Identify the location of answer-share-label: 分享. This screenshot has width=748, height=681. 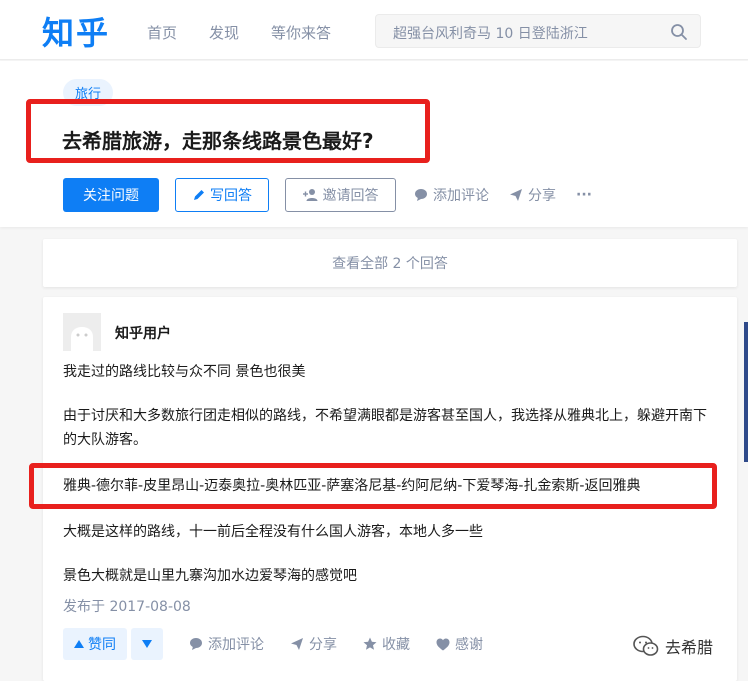
(323, 645).